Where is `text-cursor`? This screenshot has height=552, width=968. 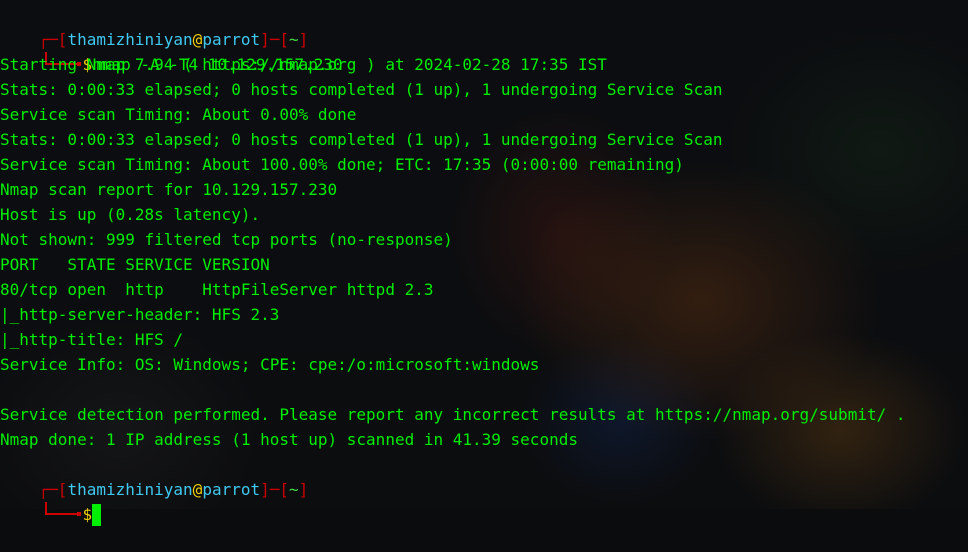 text-cursor is located at coordinates (97, 514).